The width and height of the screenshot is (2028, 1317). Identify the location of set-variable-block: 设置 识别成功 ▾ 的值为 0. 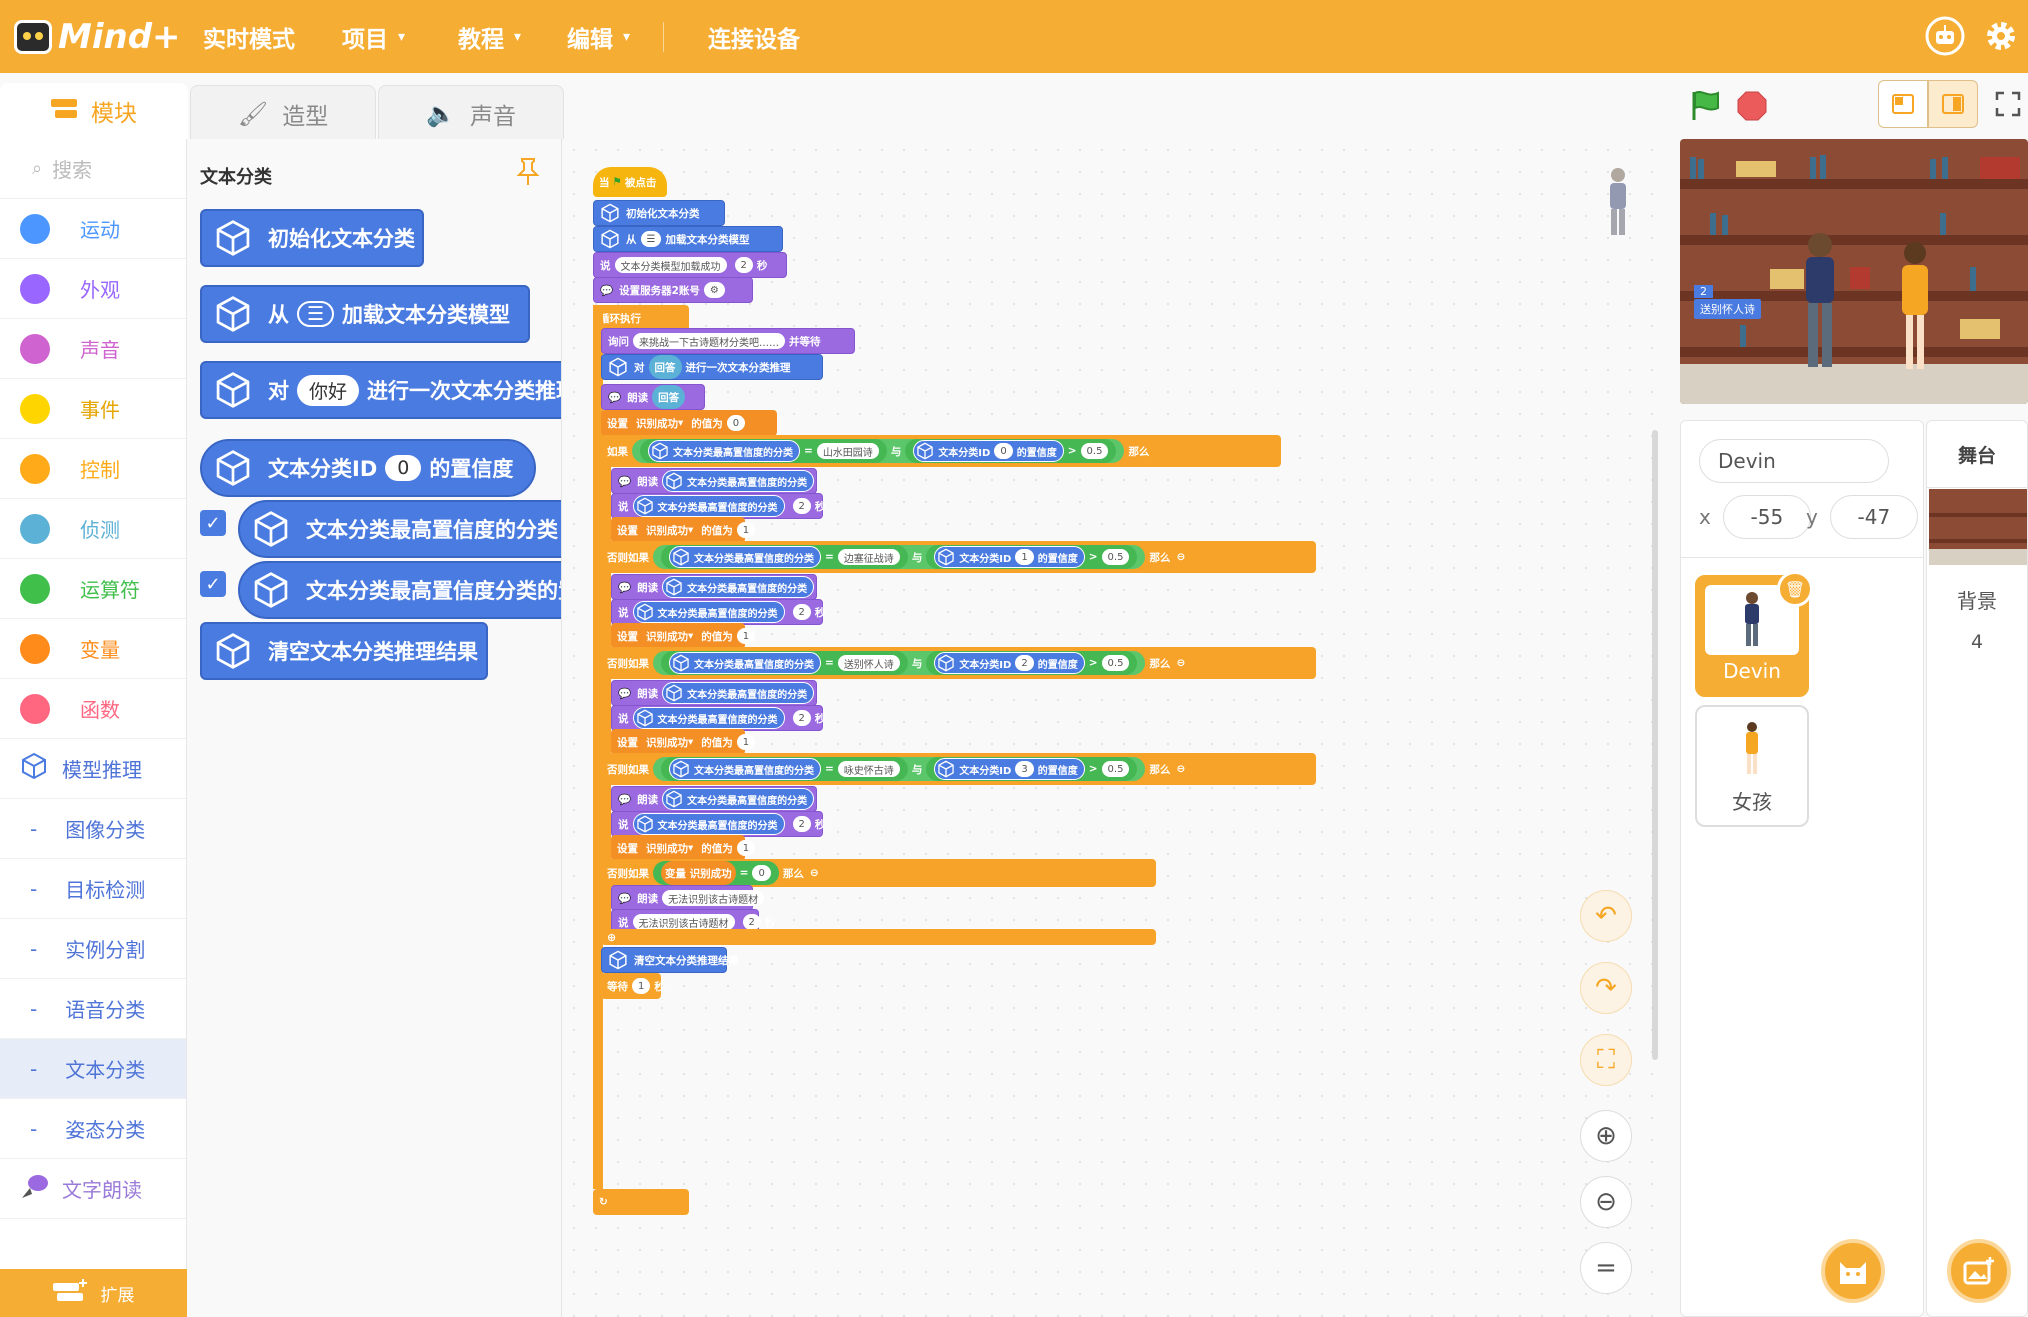
(689, 423).